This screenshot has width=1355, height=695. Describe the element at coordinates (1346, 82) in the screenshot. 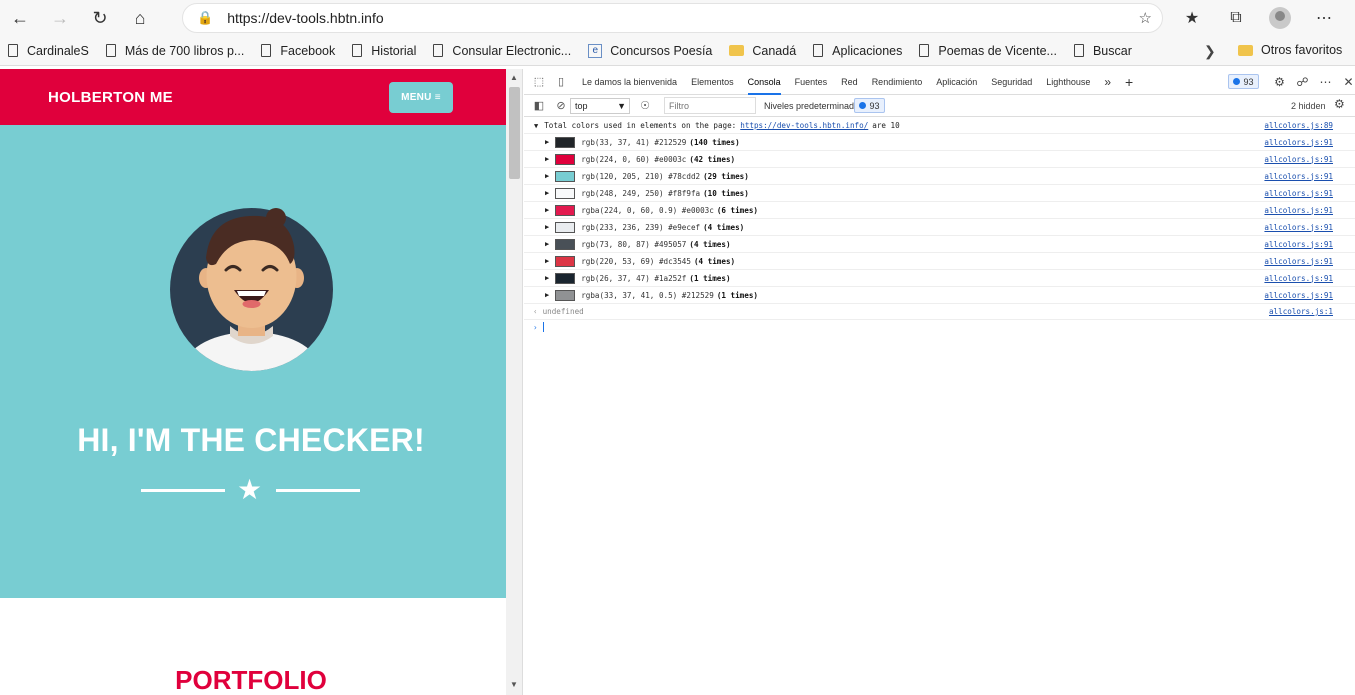

I see `close-icon: ✕` at that location.